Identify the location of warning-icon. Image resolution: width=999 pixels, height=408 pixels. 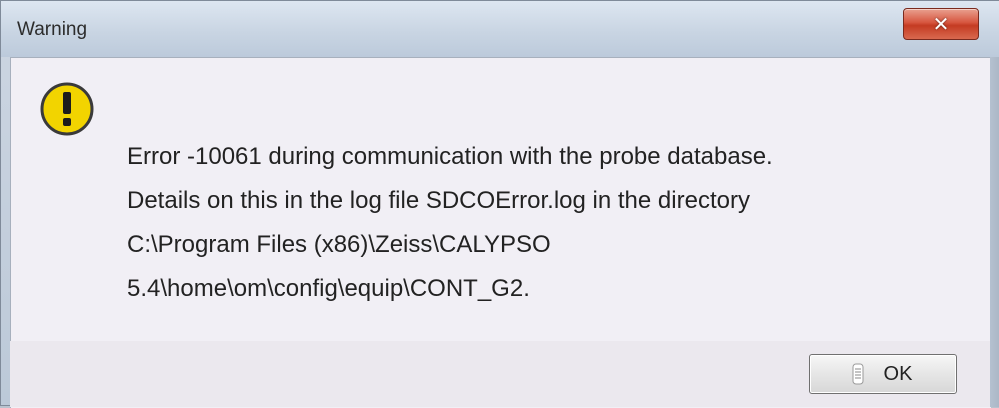
(67, 109).